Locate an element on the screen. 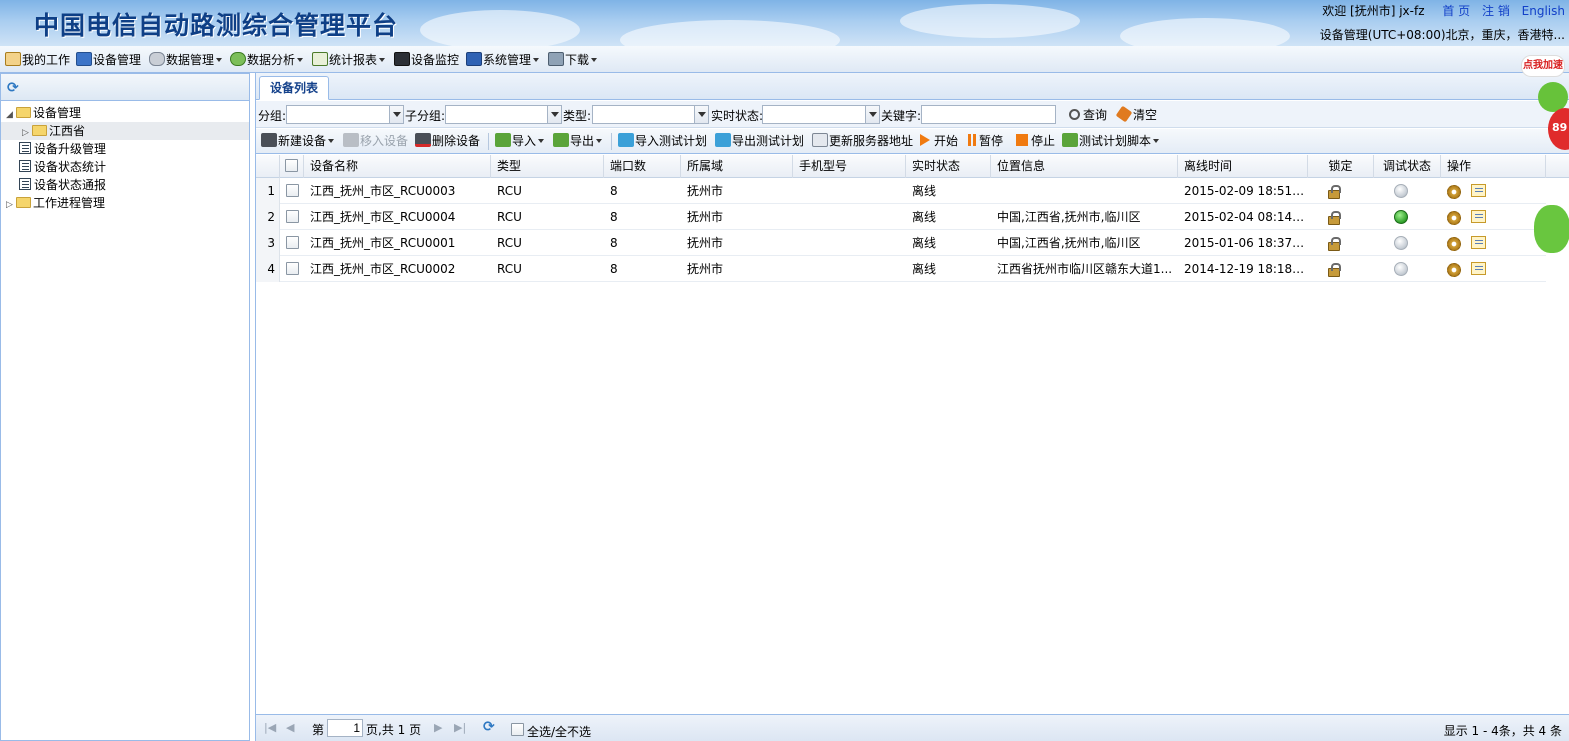 This screenshot has height=741, width=1569. next-page-icon: ▶ is located at coordinates (438, 727).